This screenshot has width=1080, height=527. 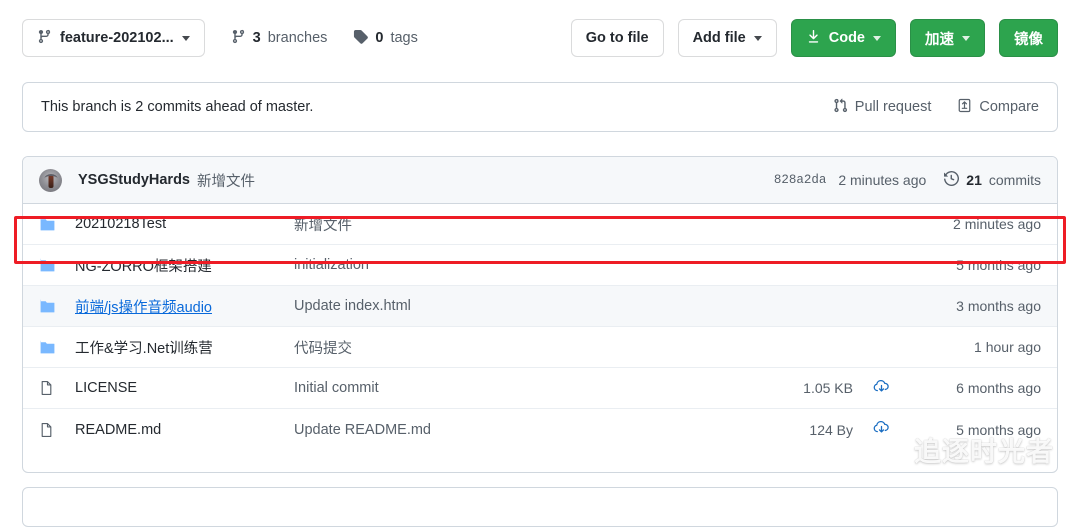 I want to click on branches-link: 3 branches, so click(x=279, y=38).